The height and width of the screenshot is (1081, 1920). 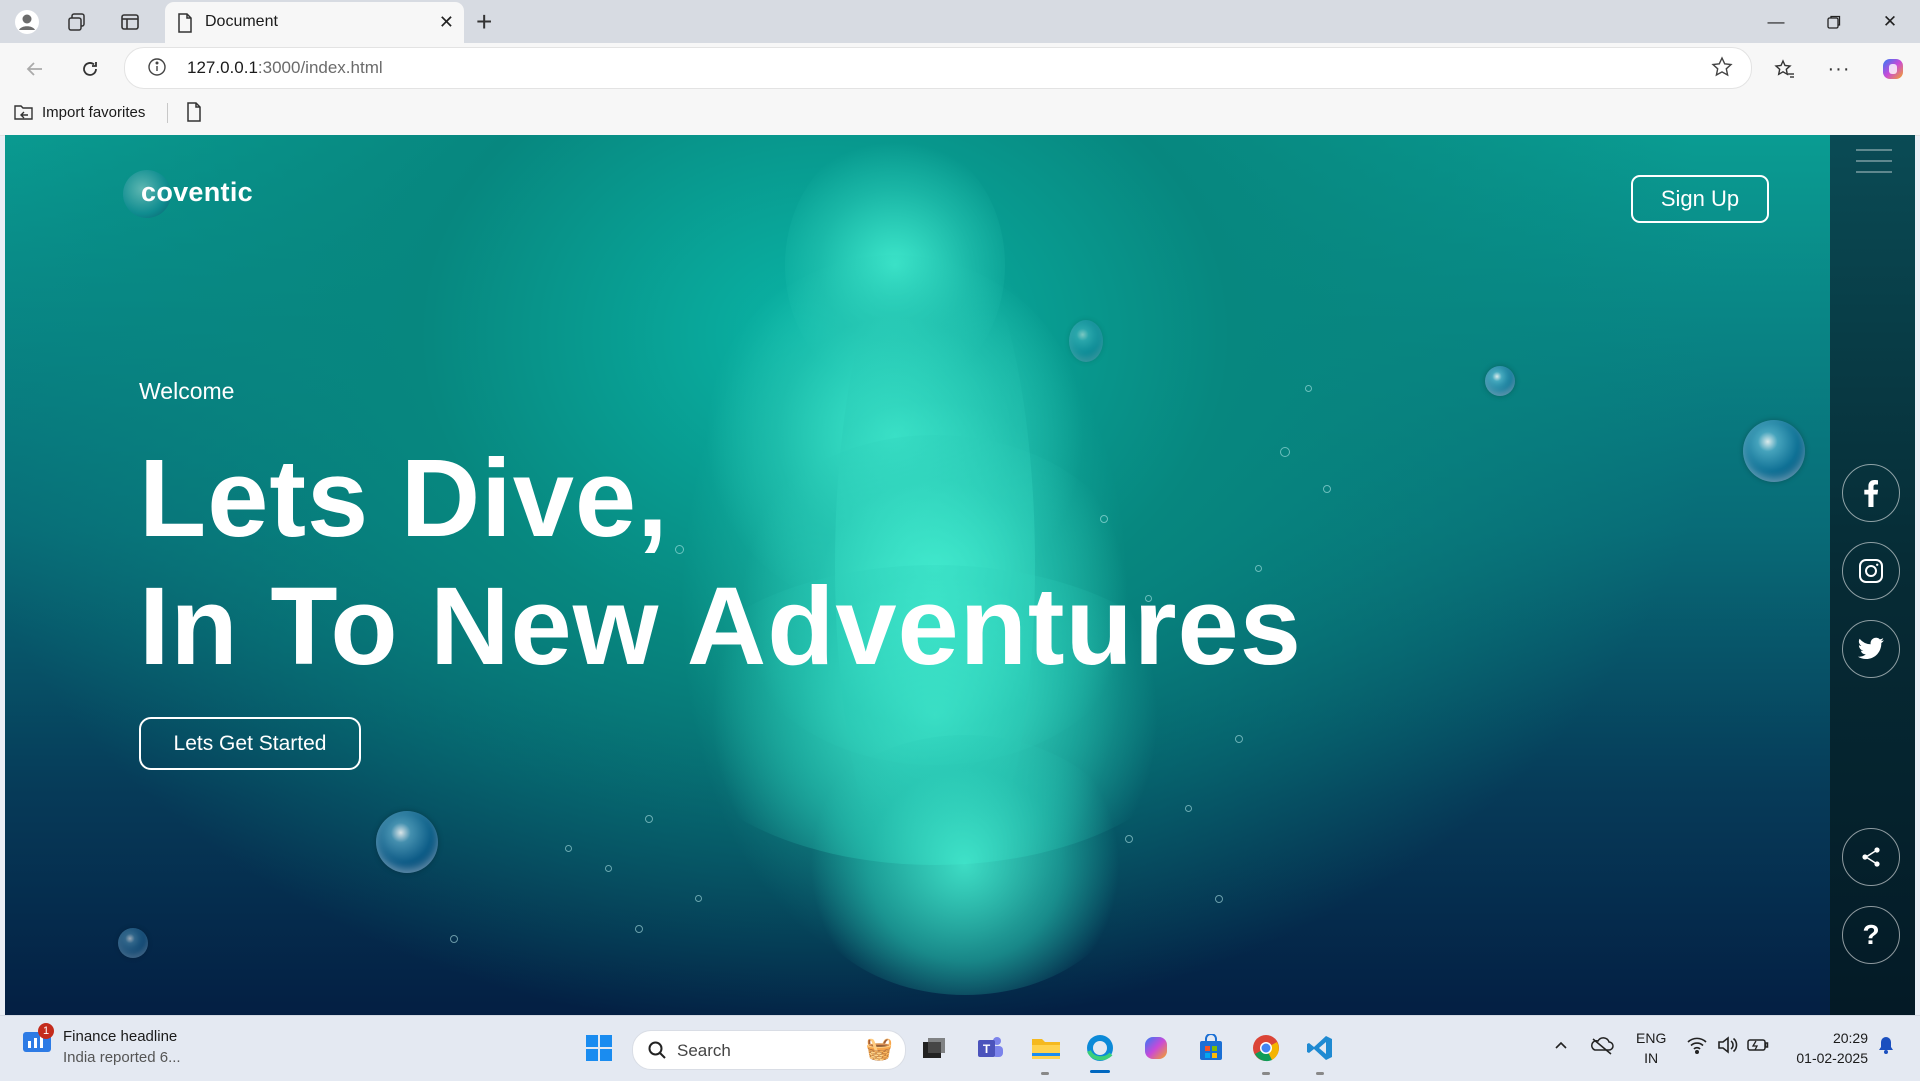 I want to click on hero-headline: Lets Dive, In To New Adventures, so click(x=720, y=563).